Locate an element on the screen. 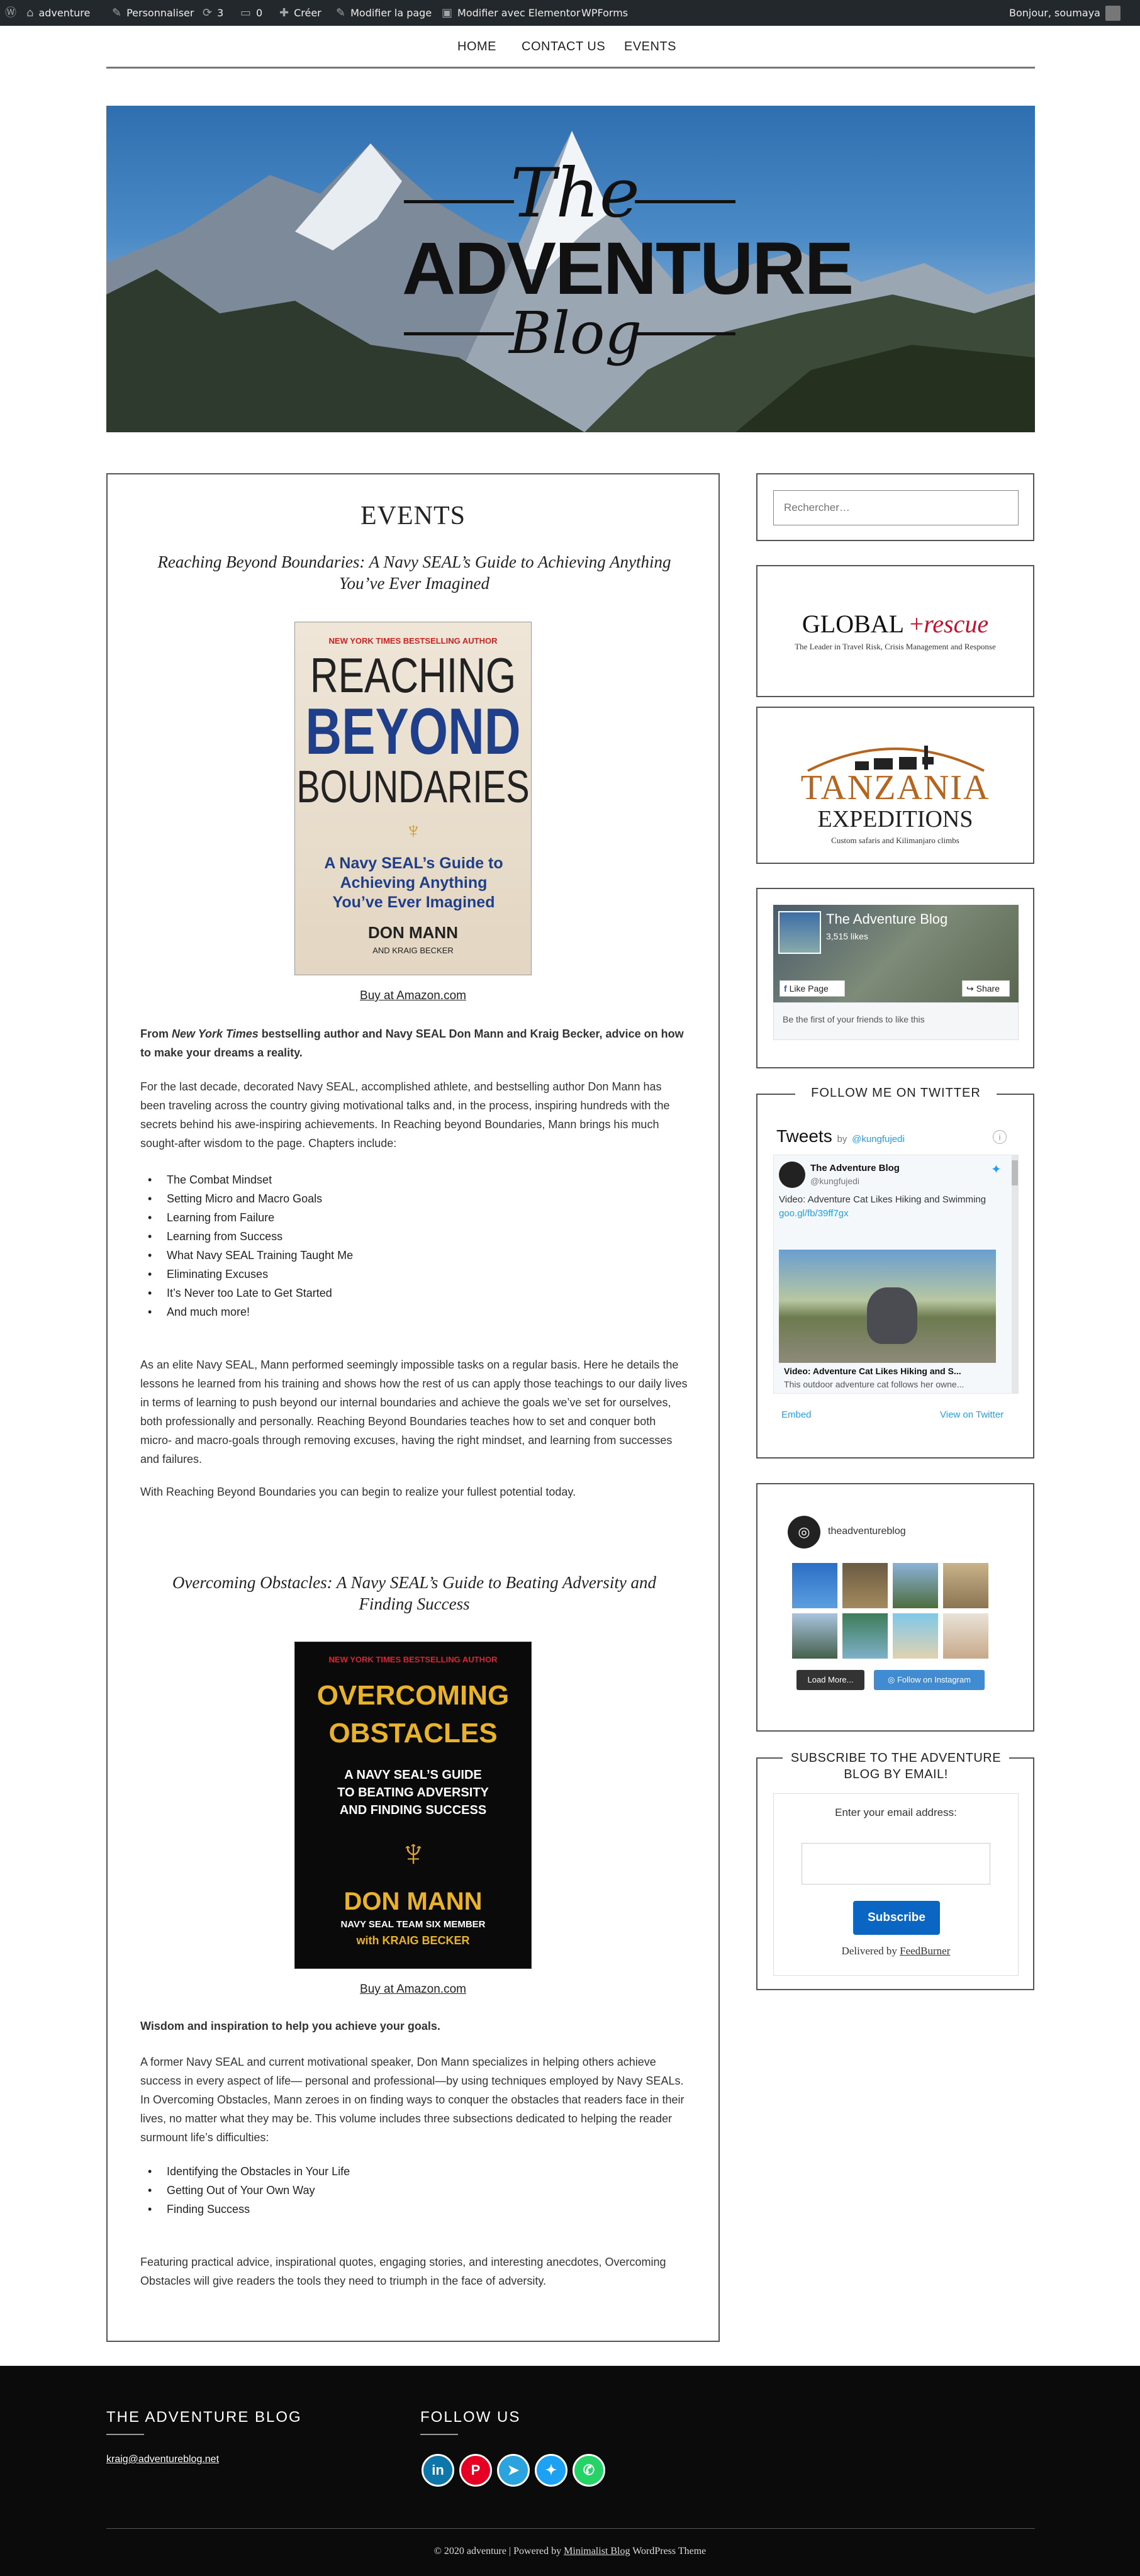  facebook-share-button: ↪ Share is located at coordinates (986, 988).